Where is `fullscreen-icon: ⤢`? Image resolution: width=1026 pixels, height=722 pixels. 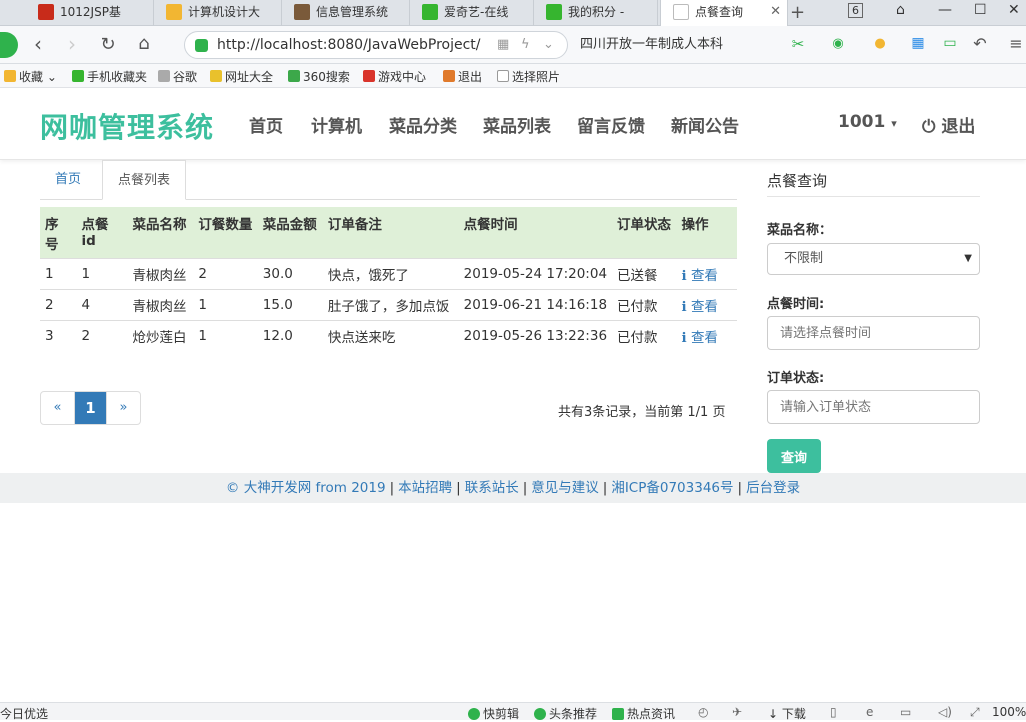 fullscreen-icon: ⤢ is located at coordinates (975, 712).